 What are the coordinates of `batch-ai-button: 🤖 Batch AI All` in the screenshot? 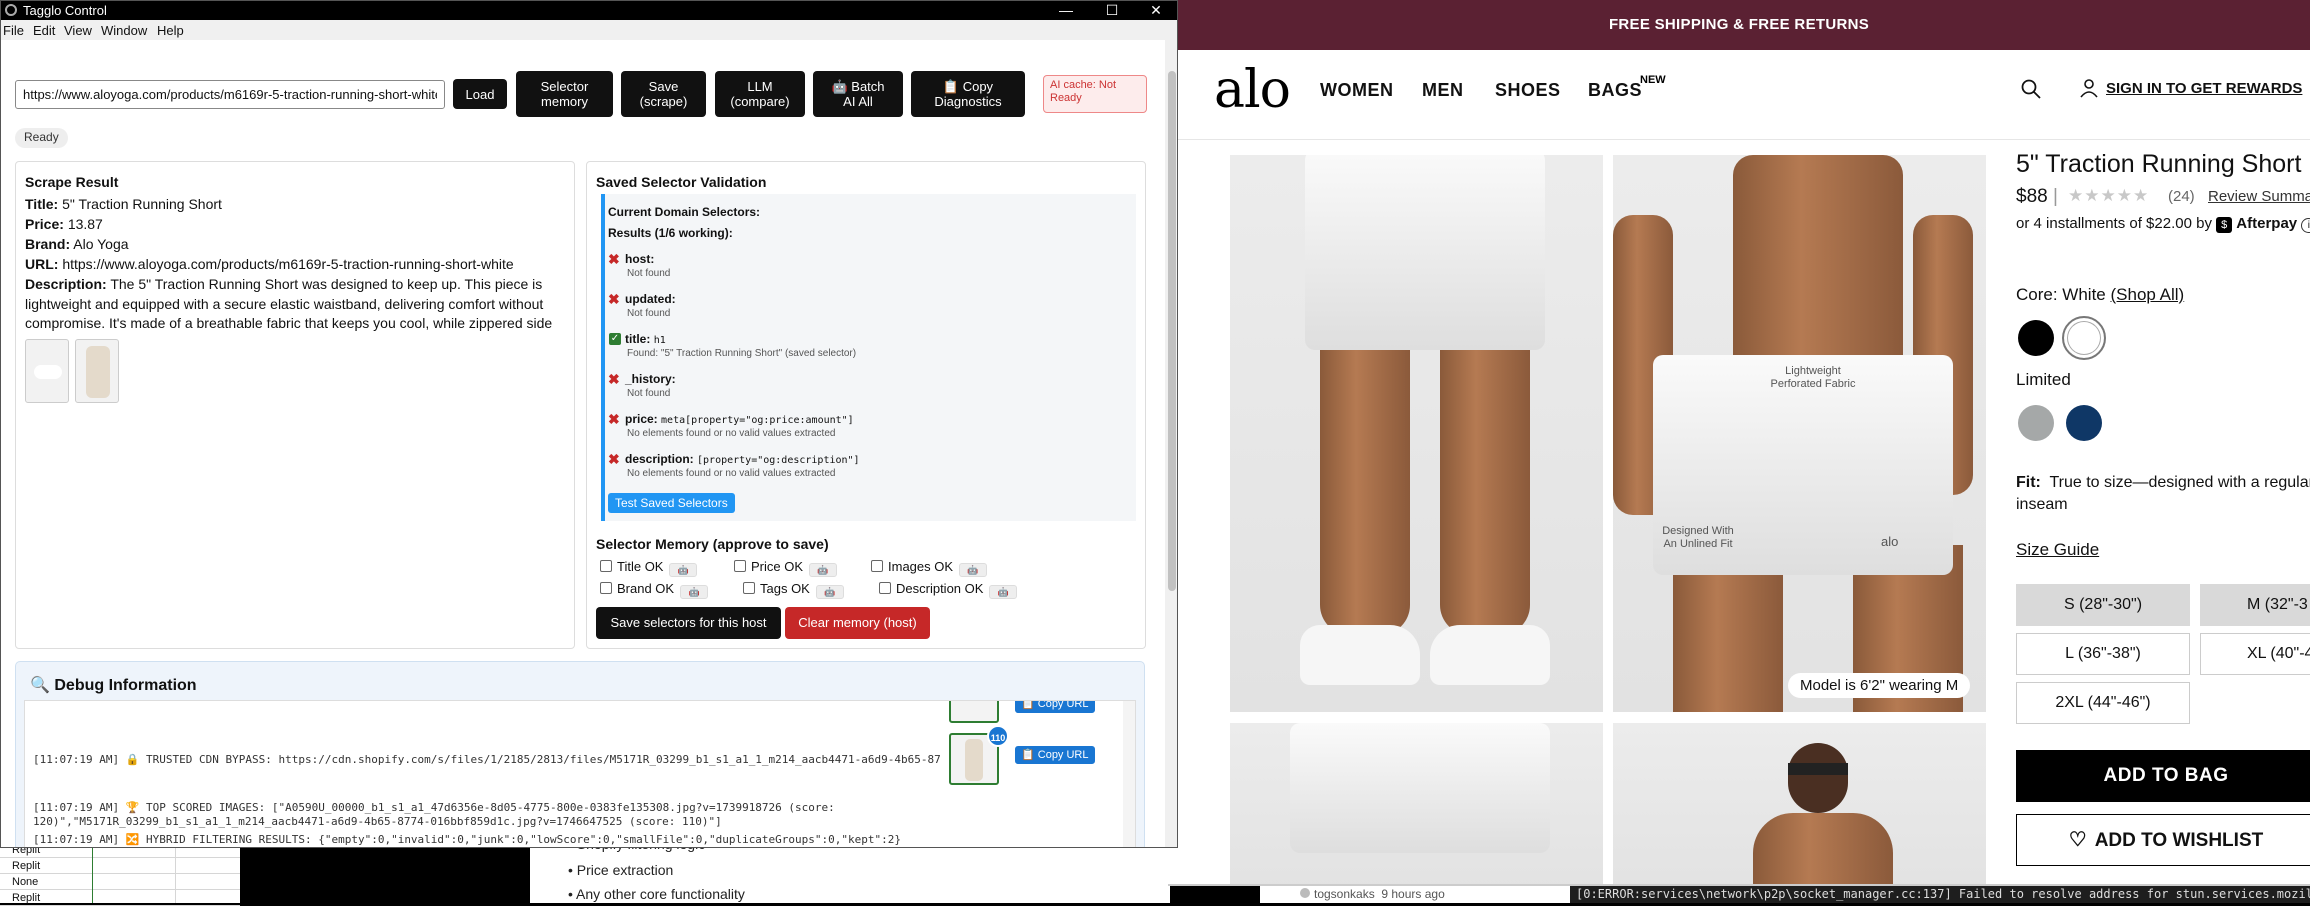 It's located at (858, 94).